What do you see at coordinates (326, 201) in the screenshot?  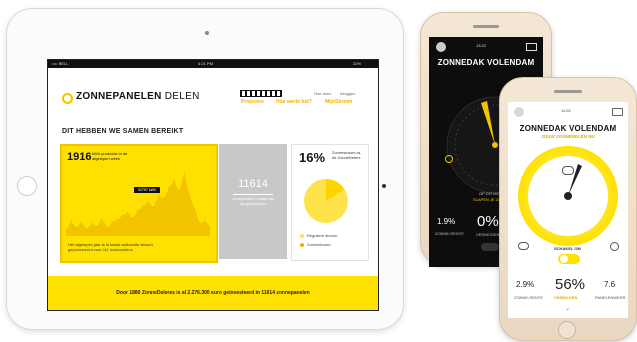 I see `share-donut-chart` at bounding box center [326, 201].